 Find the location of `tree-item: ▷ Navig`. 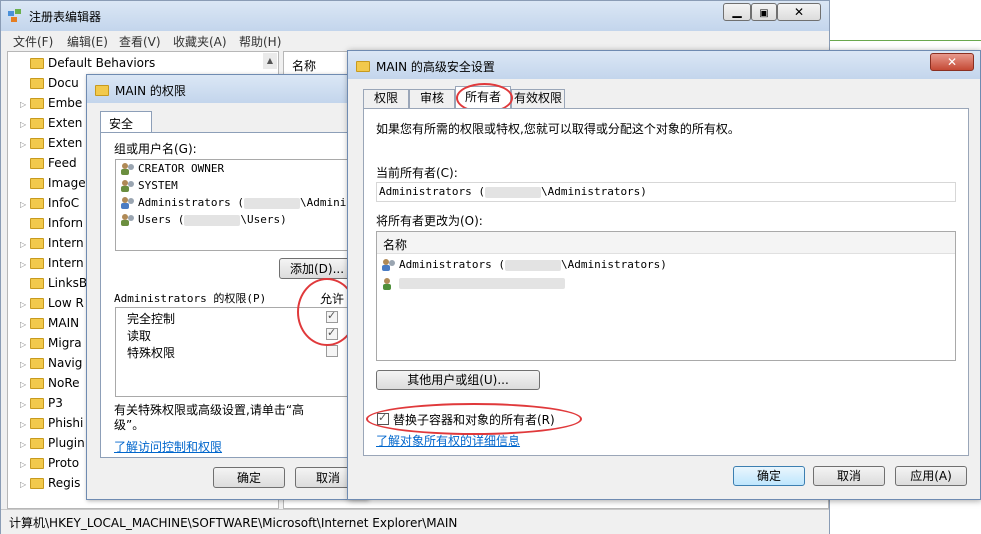

tree-item: ▷ Navig is located at coordinates (51, 363).